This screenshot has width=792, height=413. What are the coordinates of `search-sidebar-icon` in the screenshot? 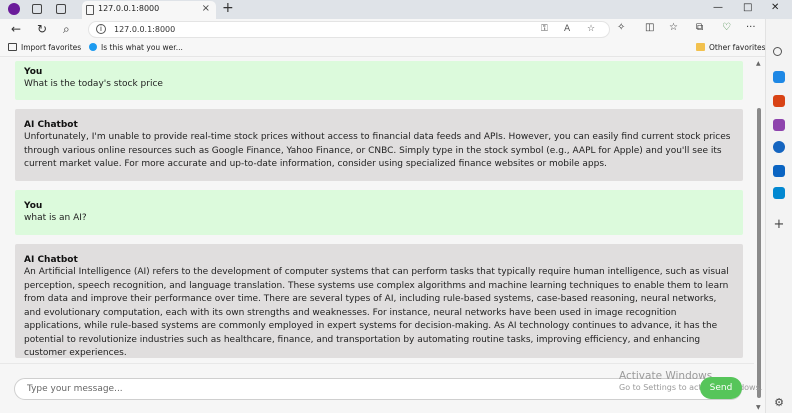 It's located at (777, 51).